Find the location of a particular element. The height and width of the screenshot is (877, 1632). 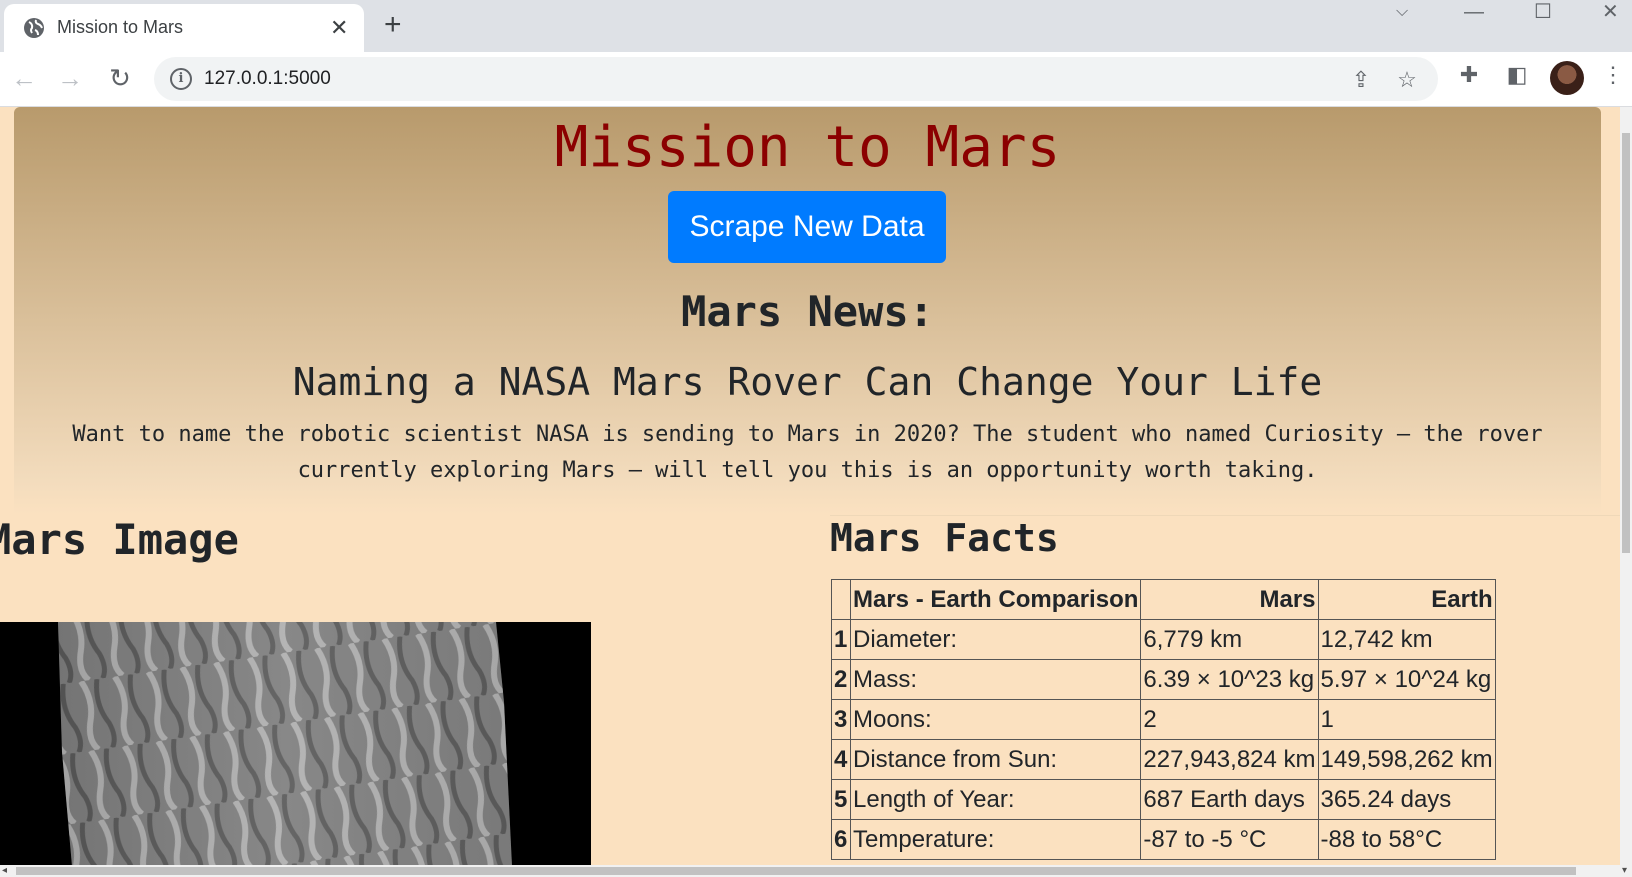

table-cell: -87 to -5 °C is located at coordinates (1229, 839).